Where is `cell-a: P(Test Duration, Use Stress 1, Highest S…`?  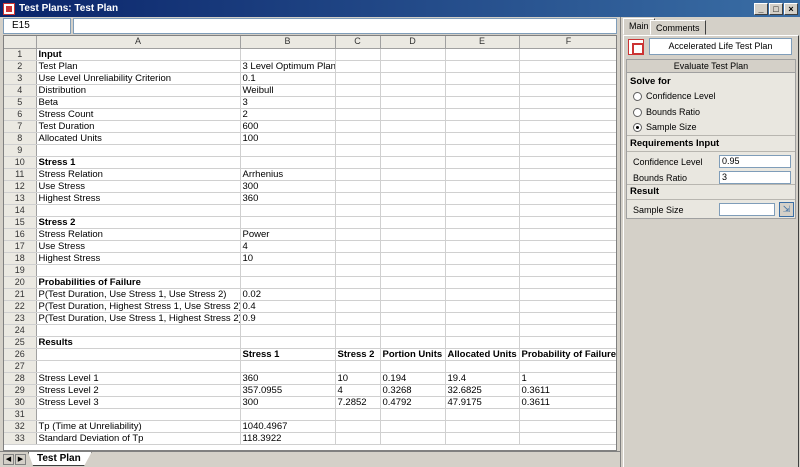
cell-a: P(Test Duration, Use Stress 1, Highest S… is located at coordinates (138, 318).